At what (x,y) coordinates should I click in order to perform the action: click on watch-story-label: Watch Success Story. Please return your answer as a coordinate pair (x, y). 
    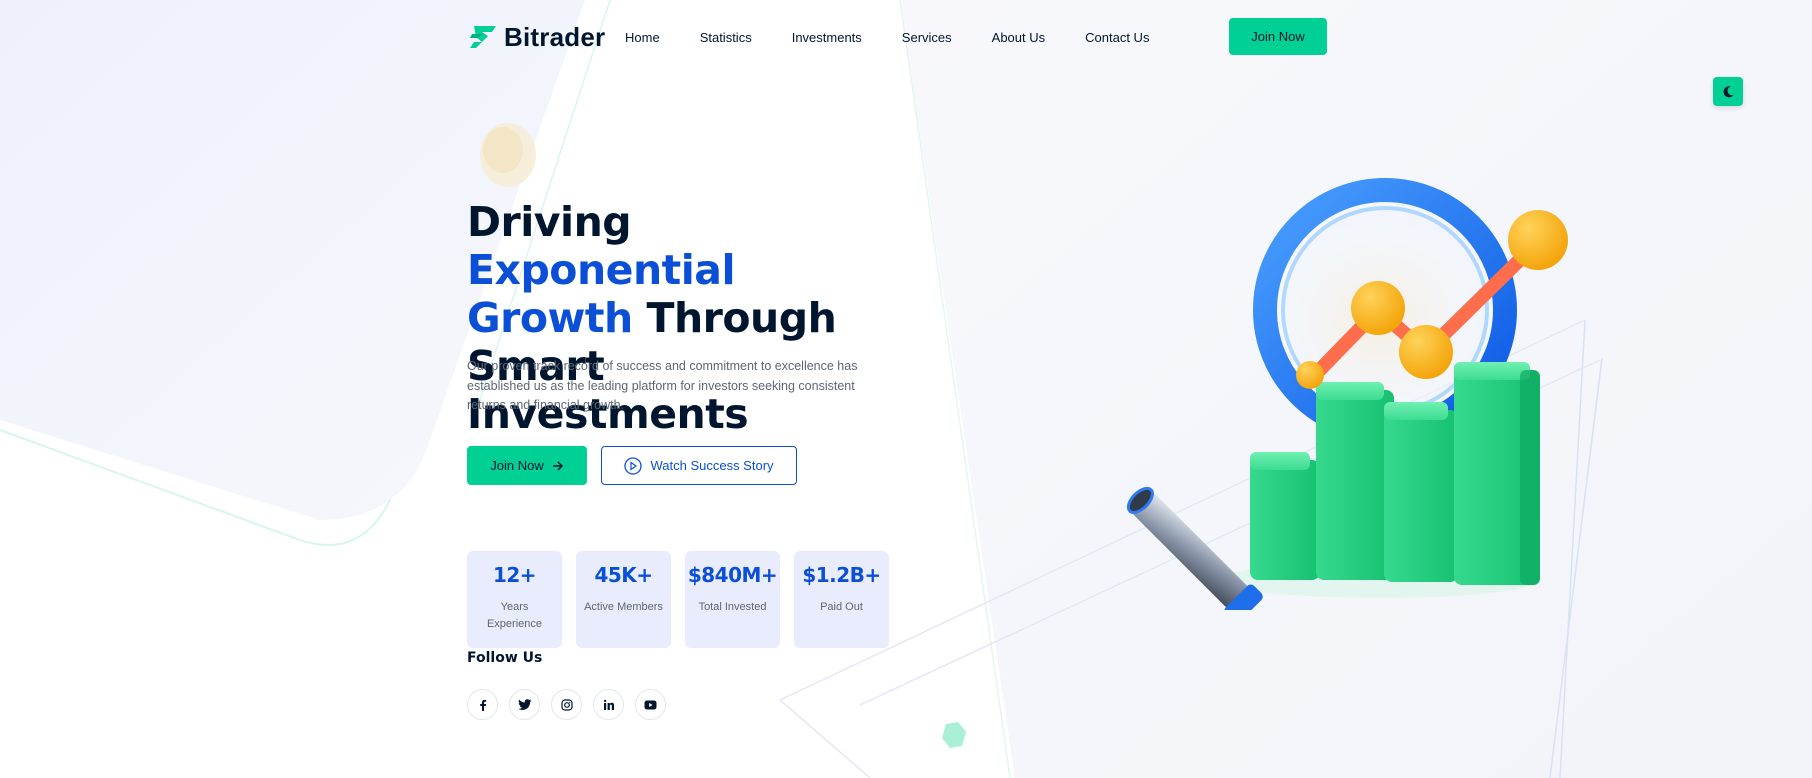
    Looking at the image, I should click on (712, 465).